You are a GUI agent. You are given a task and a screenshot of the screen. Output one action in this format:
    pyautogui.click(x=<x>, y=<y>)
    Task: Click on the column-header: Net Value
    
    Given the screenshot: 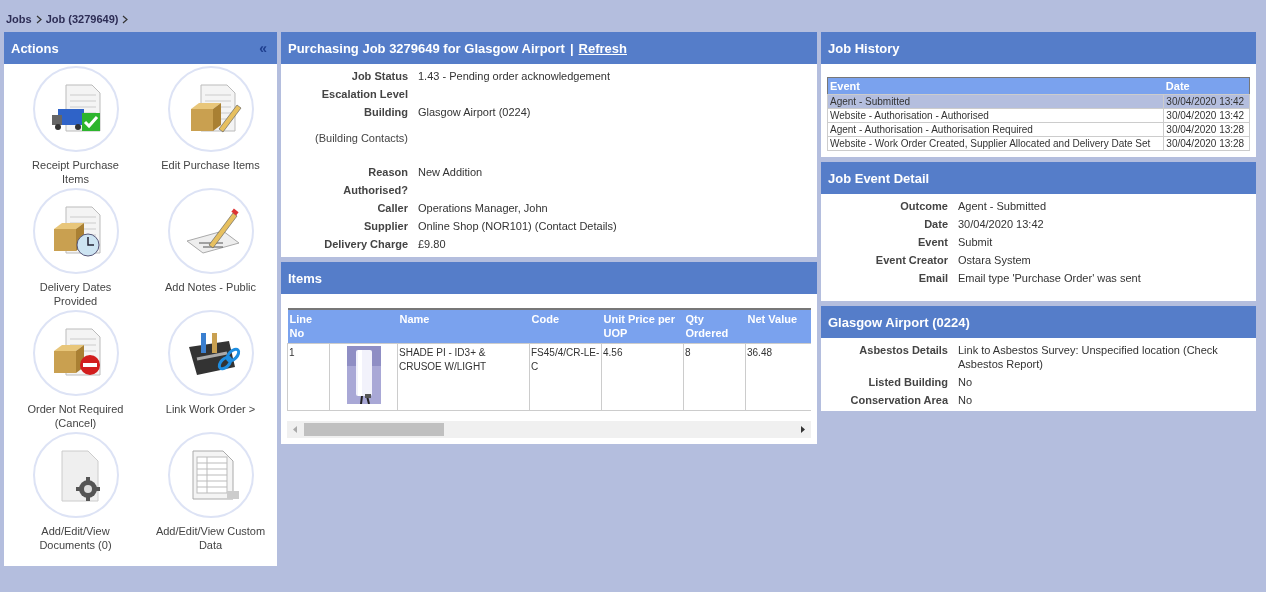 What is the action you would take?
    pyautogui.click(x=778, y=326)
    